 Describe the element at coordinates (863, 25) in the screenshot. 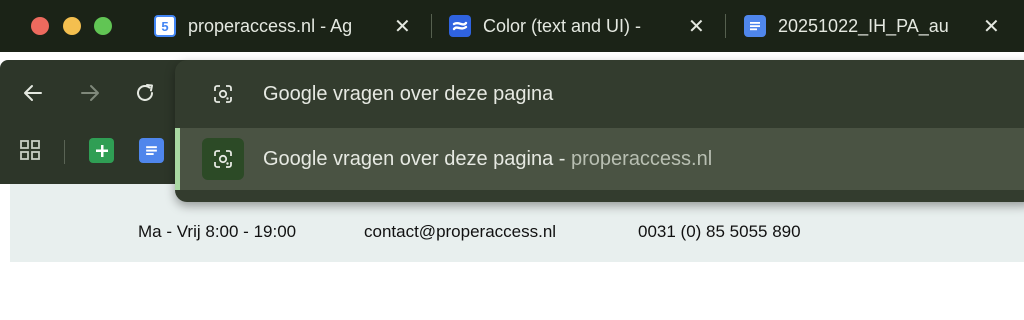

I see `tab-title: 20251022_IH_PA_au` at that location.